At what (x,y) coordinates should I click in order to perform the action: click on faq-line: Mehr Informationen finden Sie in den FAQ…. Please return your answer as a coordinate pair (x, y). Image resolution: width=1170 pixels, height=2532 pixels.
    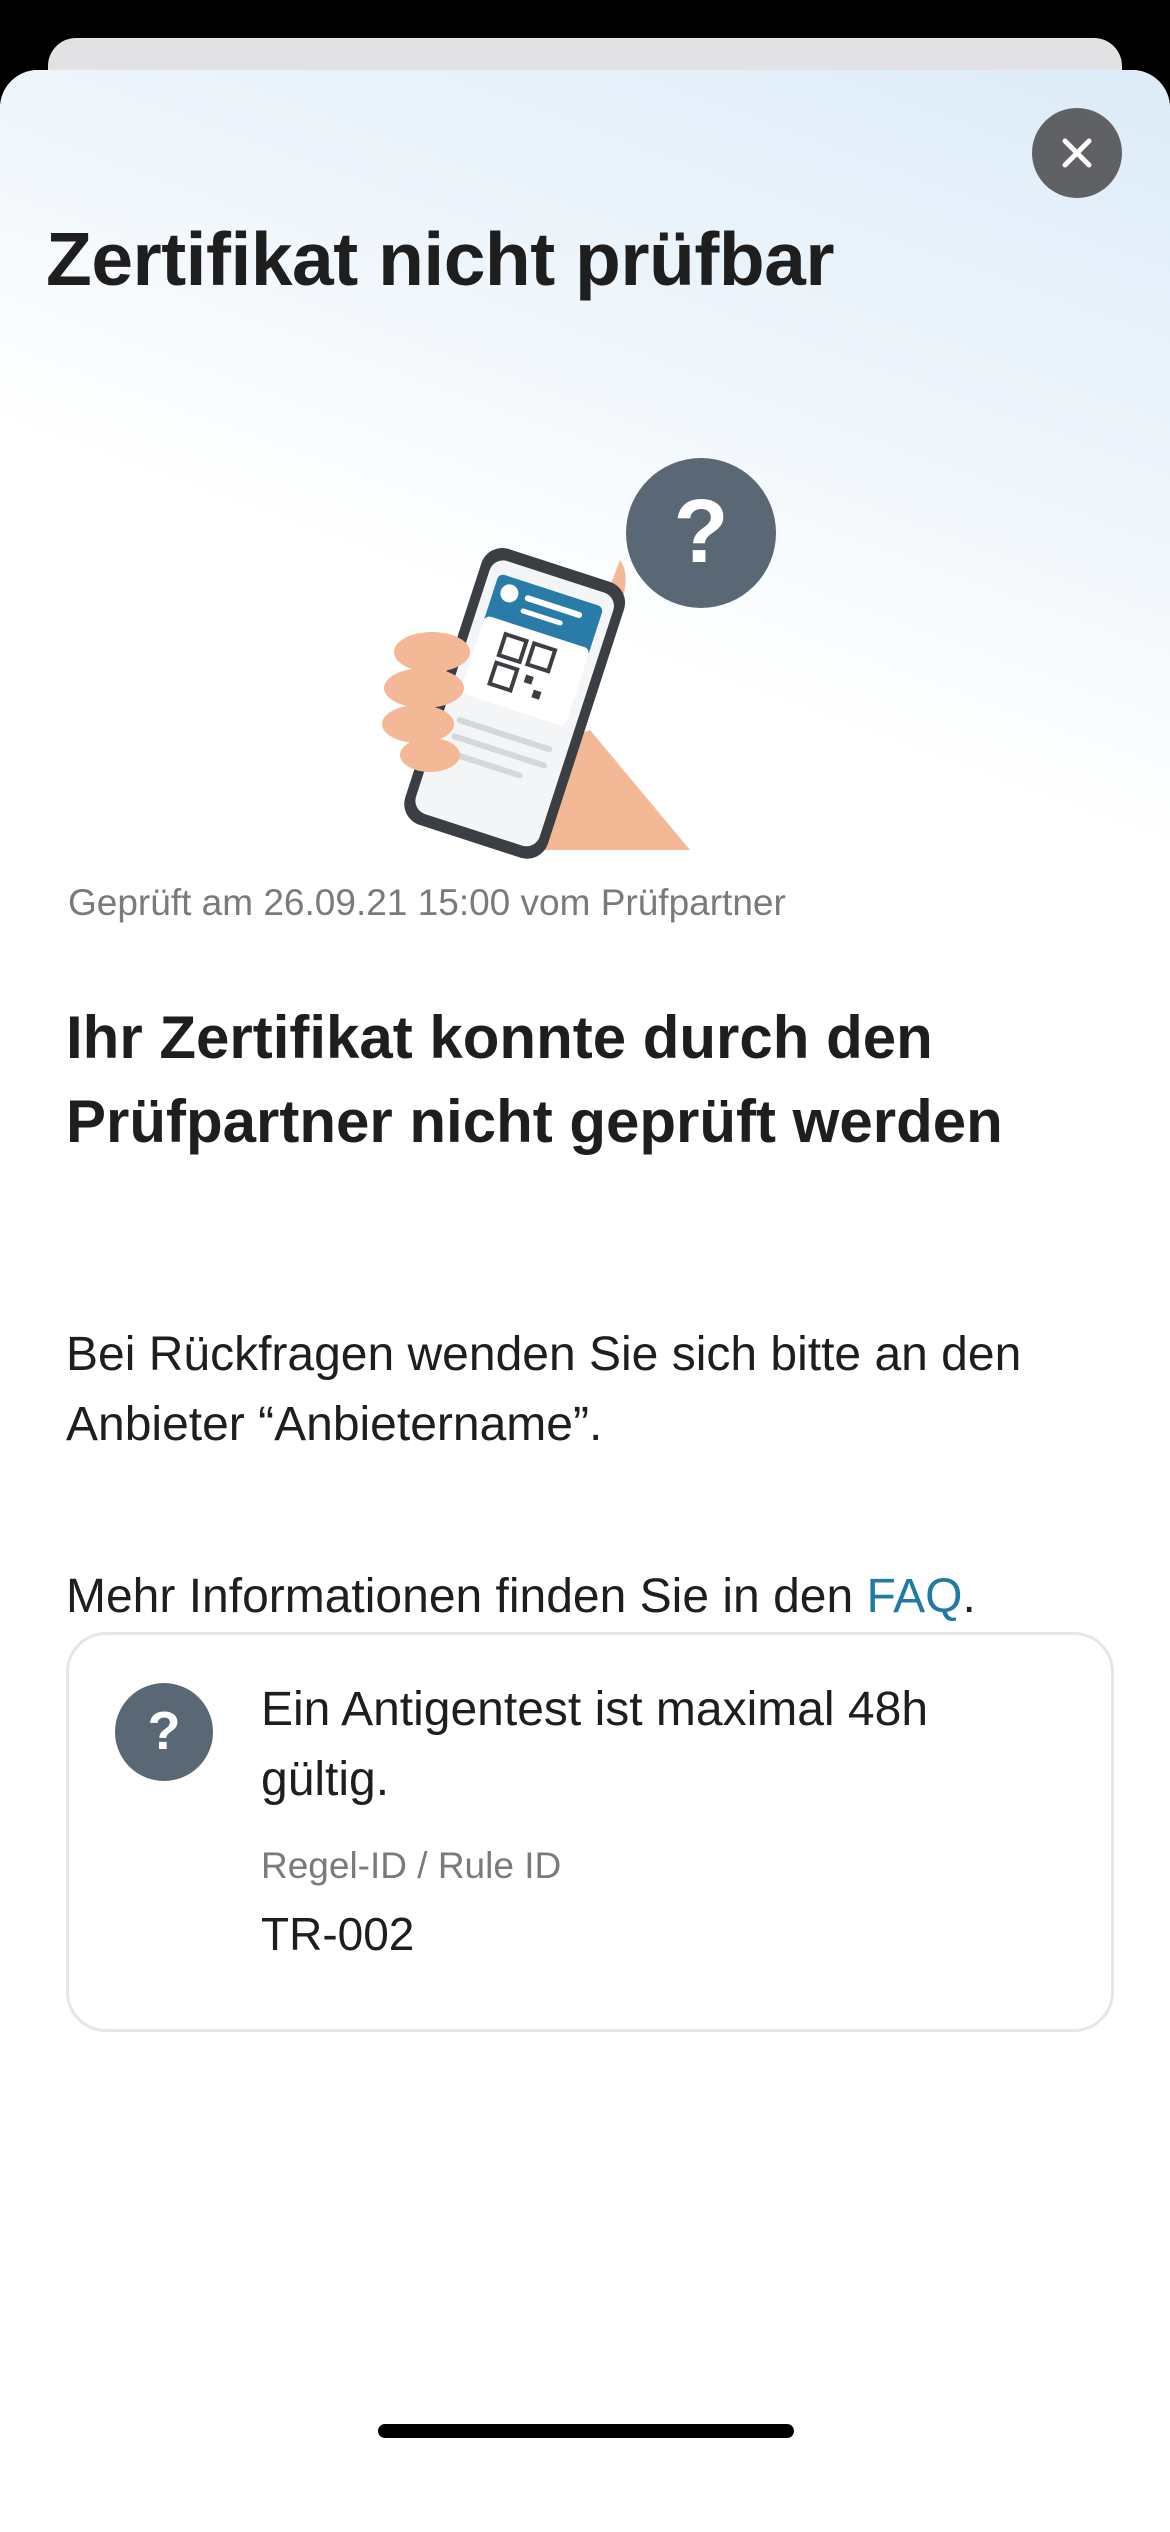
    Looking at the image, I should click on (521, 1597).